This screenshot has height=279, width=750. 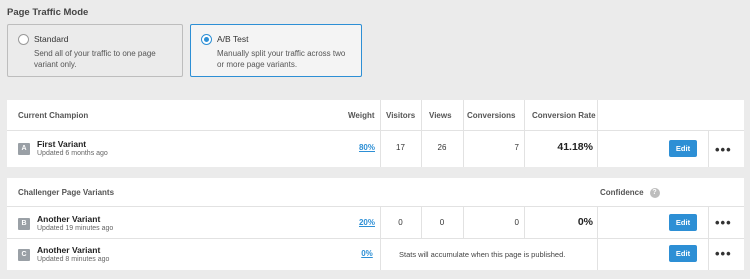 What do you see at coordinates (24, 255) in the screenshot?
I see `variant-badge-c: C` at bounding box center [24, 255].